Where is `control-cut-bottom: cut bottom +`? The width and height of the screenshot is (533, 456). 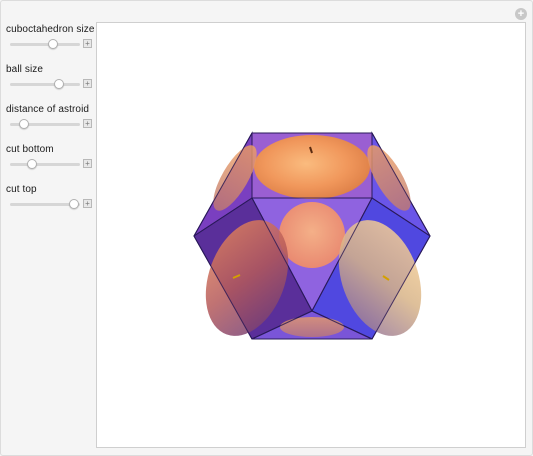
control-cut-bottom: cut bottom + is located at coordinates (50, 164).